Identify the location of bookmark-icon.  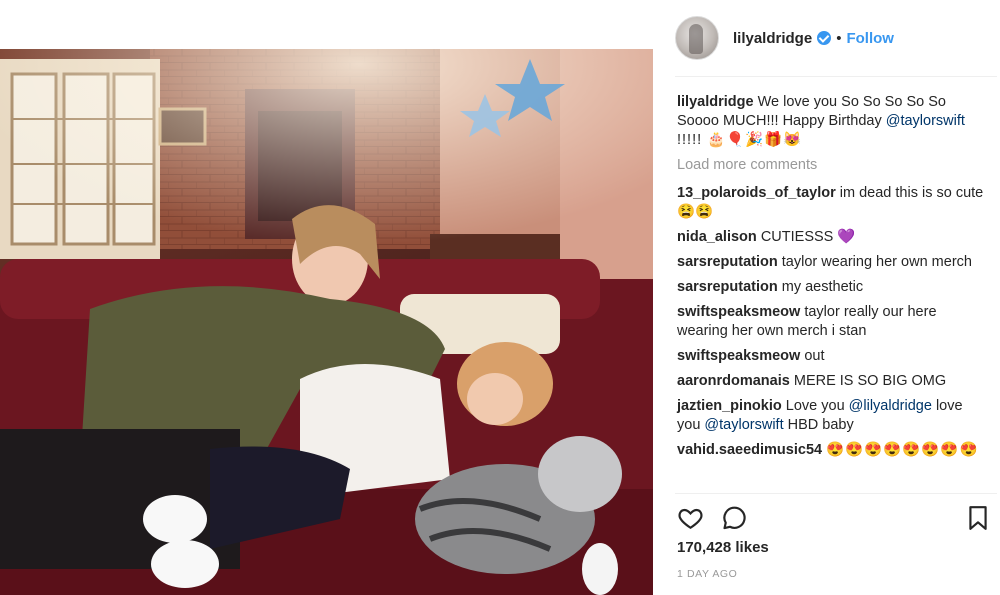
(978, 518).